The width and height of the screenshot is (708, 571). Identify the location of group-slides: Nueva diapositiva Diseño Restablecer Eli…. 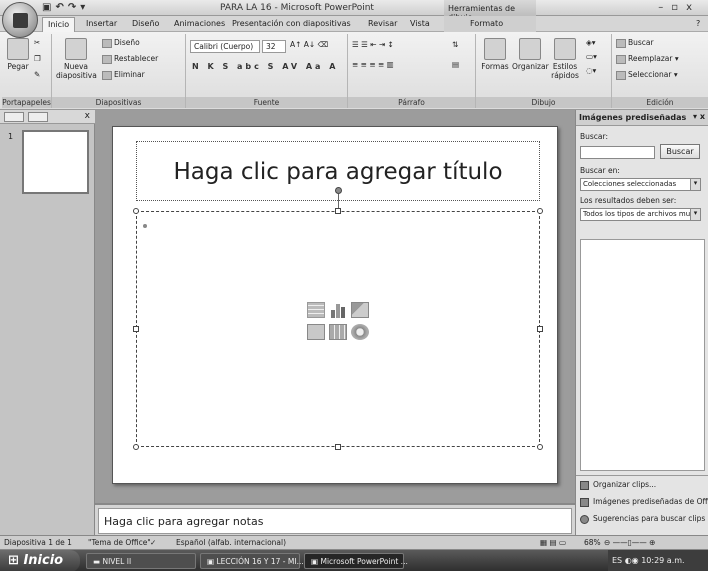
(119, 71).